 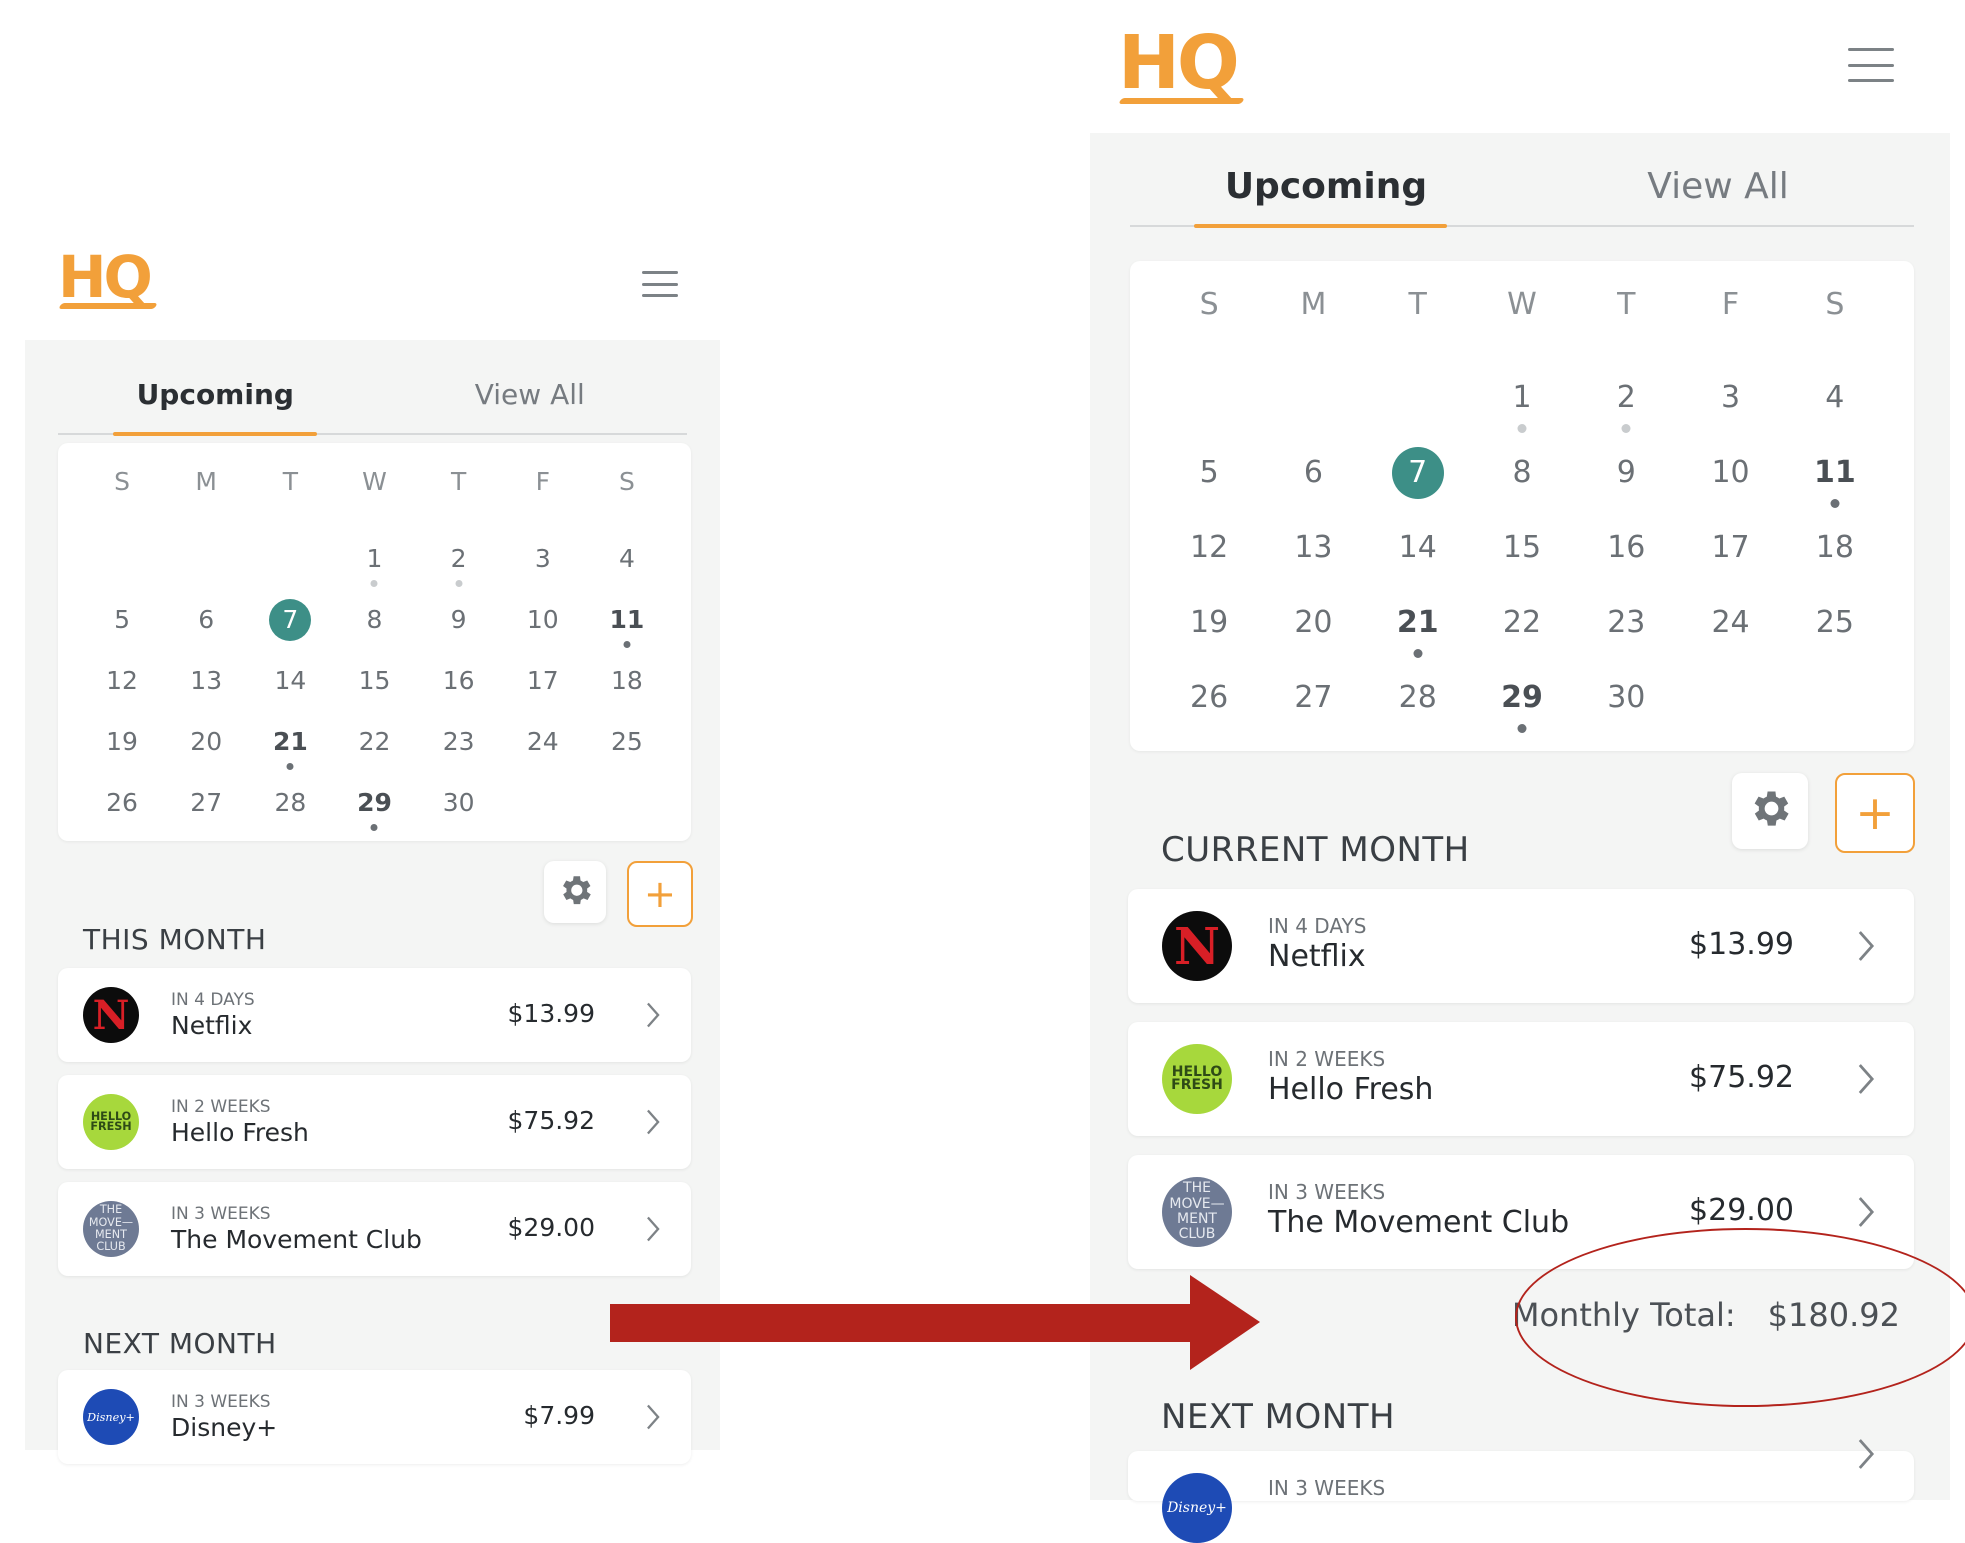 What do you see at coordinates (1197, 1212) in the screenshot?
I see `movement-logo-icon: THE MOVE—MENT CLUB` at bounding box center [1197, 1212].